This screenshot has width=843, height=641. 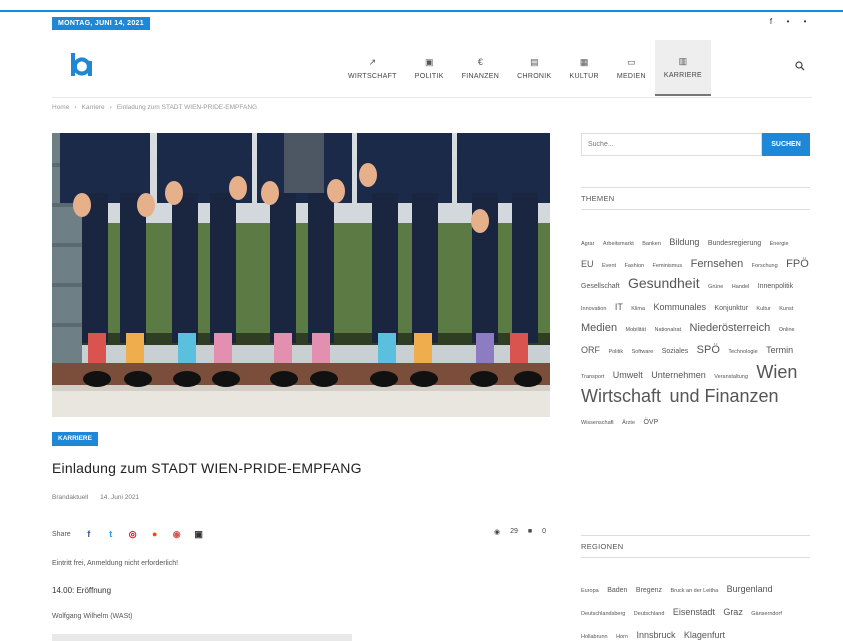 I want to click on region-link: Burgenland, so click(x=750, y=589).